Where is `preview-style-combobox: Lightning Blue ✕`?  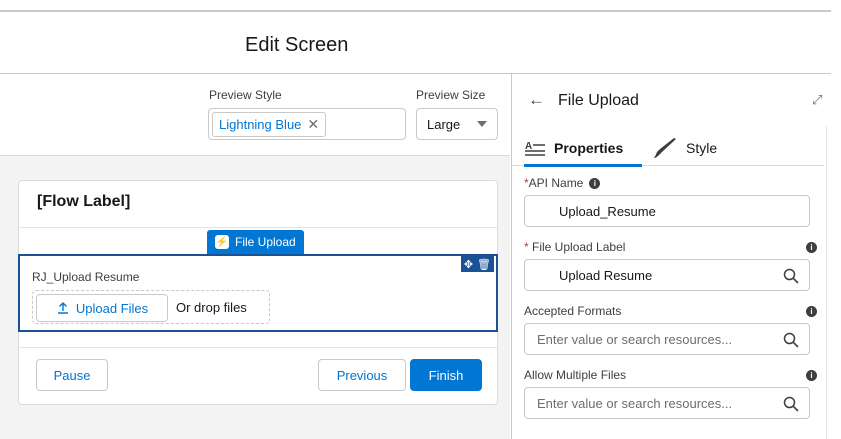 preview-style-combobox: Lightning Blue ✕ is located at coordinates (307, 124).